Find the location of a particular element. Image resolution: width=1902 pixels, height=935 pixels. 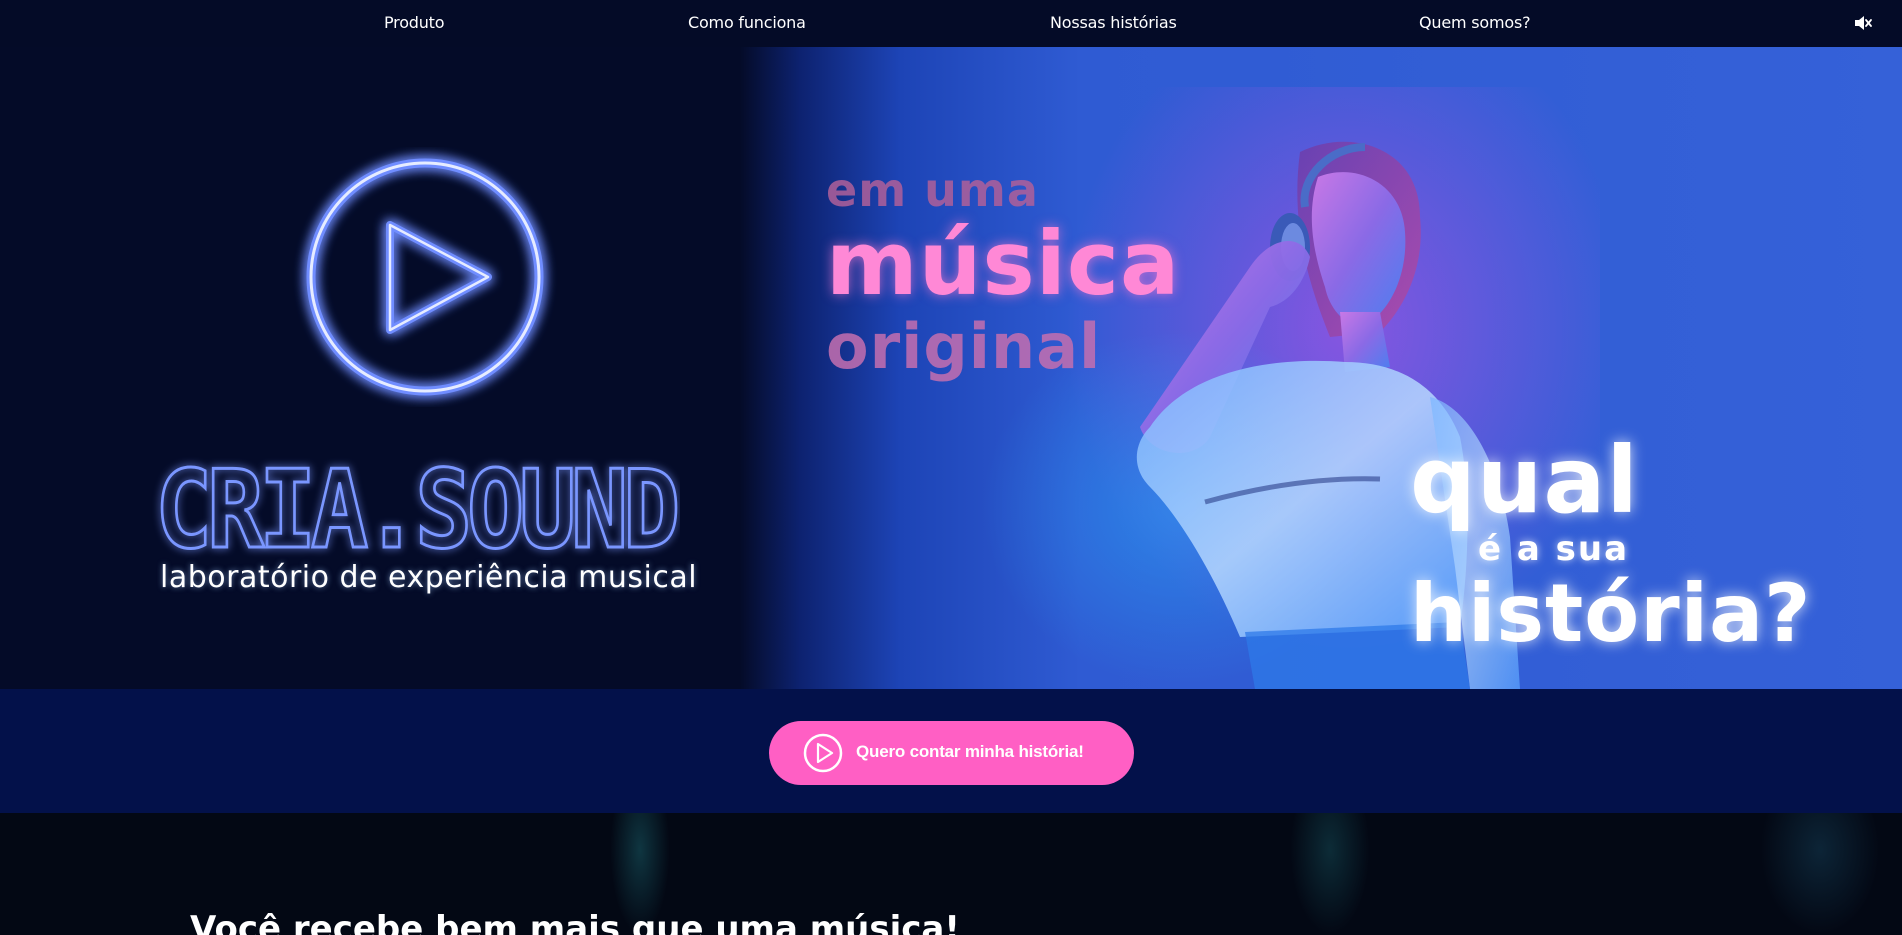

nav-item-quem-somos: Quem somos? is located at coordinates (1475, 22).